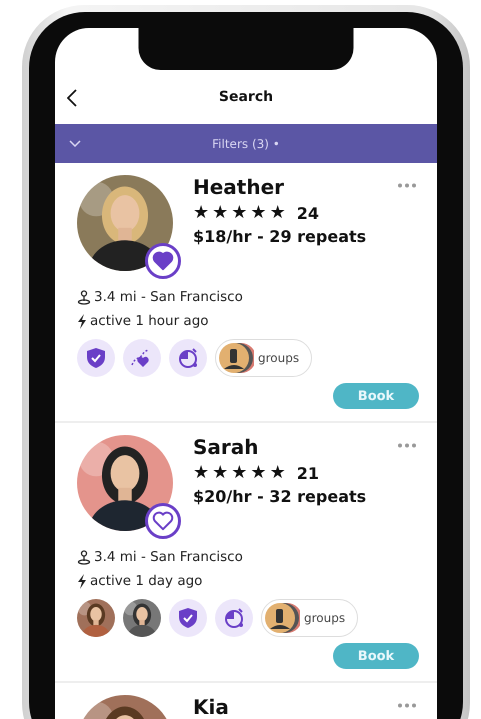 The height and width of the screenshot is (719, 481). I want to click on profile-name: Kia, so click(211, 707).